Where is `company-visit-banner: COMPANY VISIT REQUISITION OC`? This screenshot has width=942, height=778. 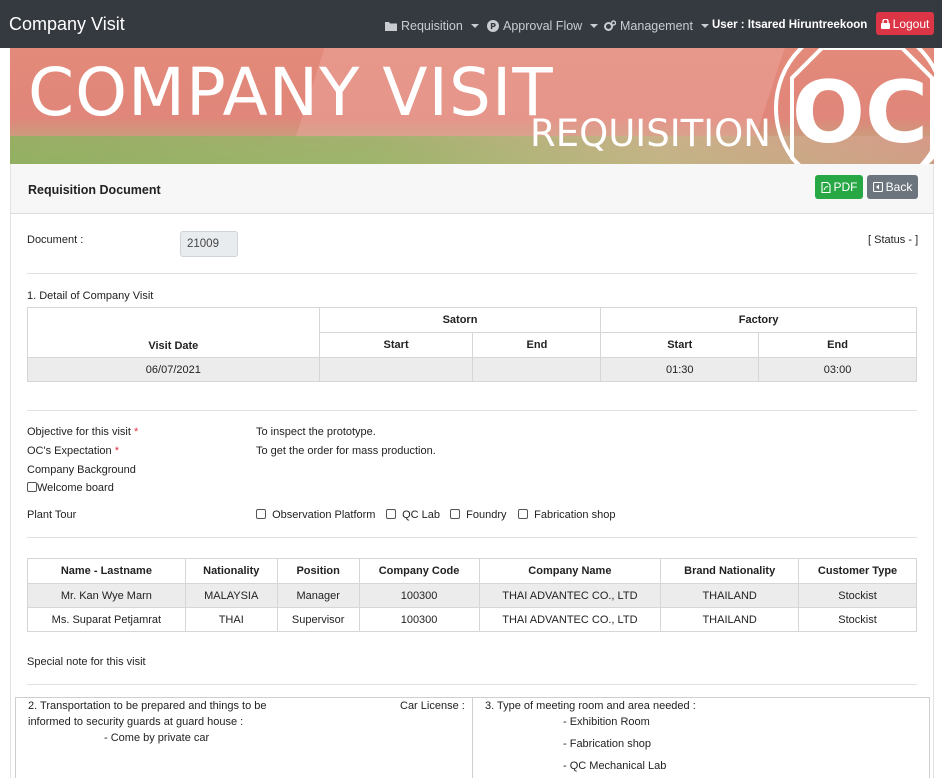 company-visit-banner: COMPANY VISIT REQUISITION OC is located at coordinates (472, 106).